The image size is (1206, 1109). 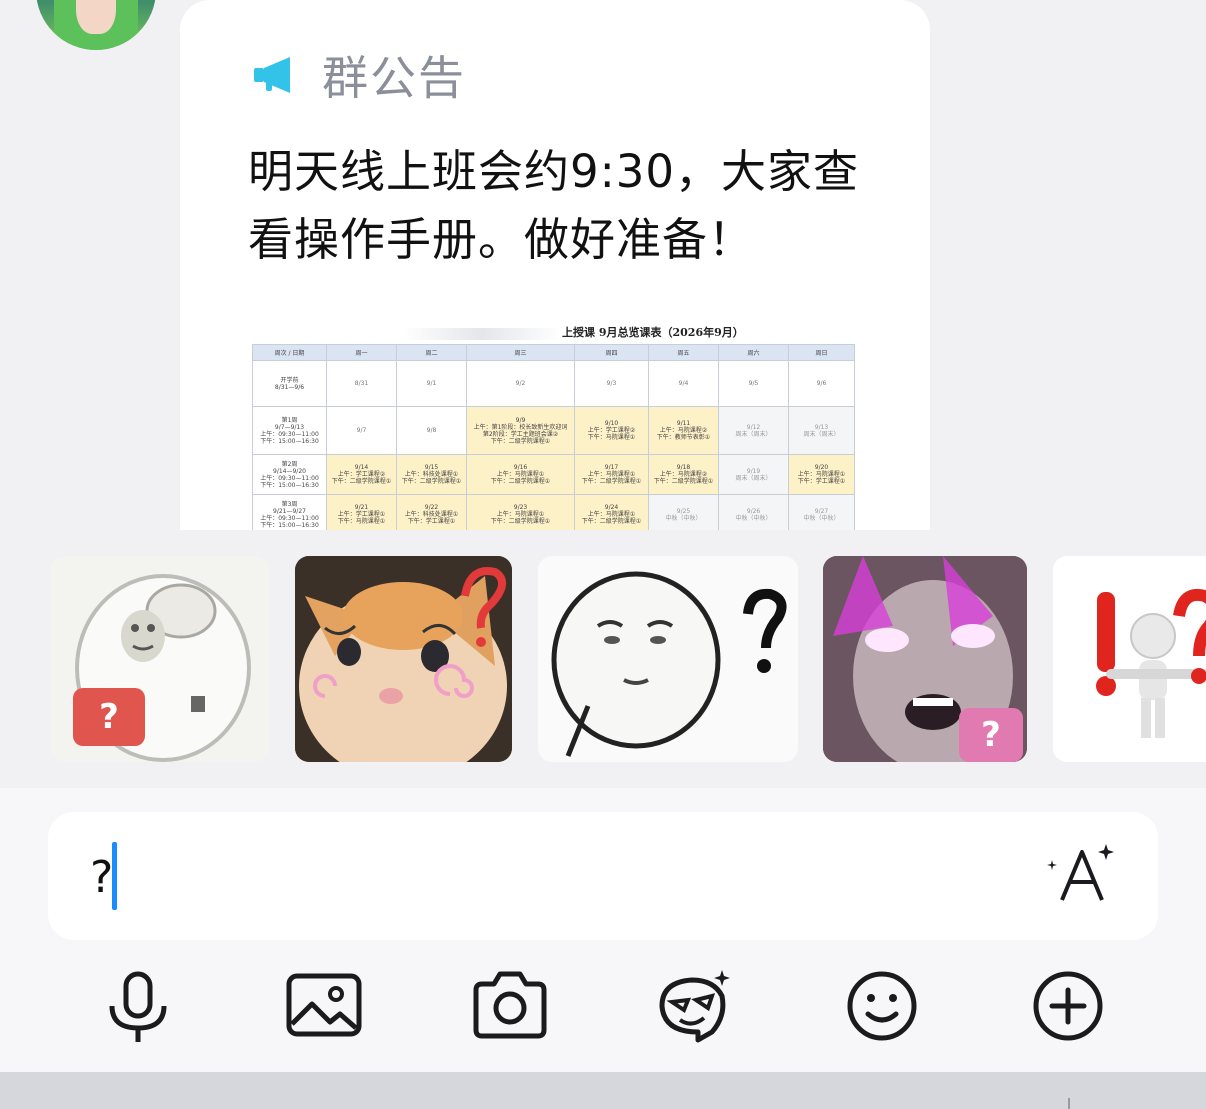 What do you see at coordinates (361, 474) in the screenshot?
I see `schedule-cell: 9/14 上午：学工课程② 下午：二级学院课程①` at bounding box center [361, 474].